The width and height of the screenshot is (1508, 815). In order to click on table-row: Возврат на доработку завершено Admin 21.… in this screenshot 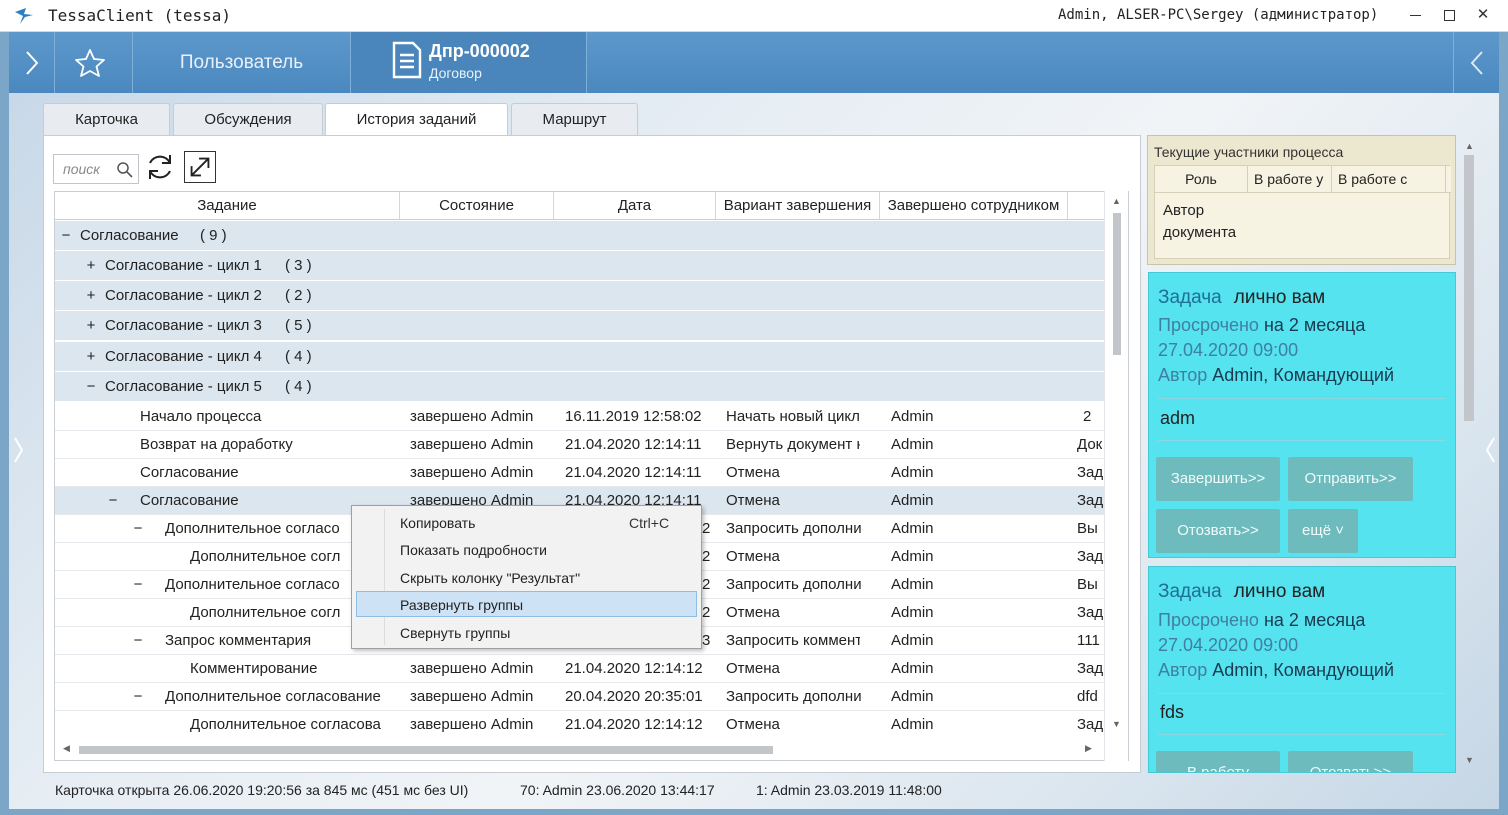, I will do `click(580, 445)`.